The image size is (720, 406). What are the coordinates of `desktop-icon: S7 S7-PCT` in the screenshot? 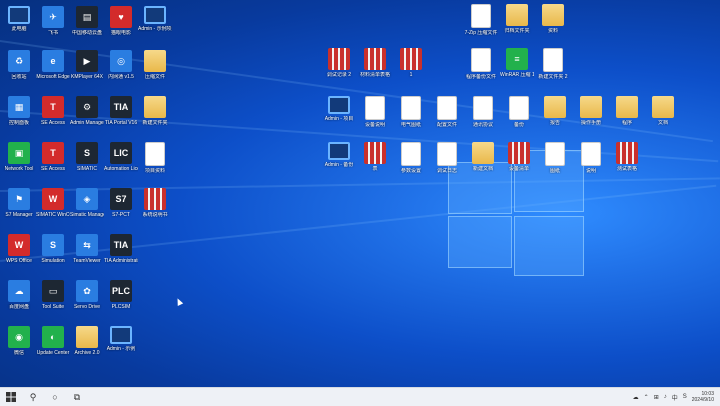 It's located at (121, 211).